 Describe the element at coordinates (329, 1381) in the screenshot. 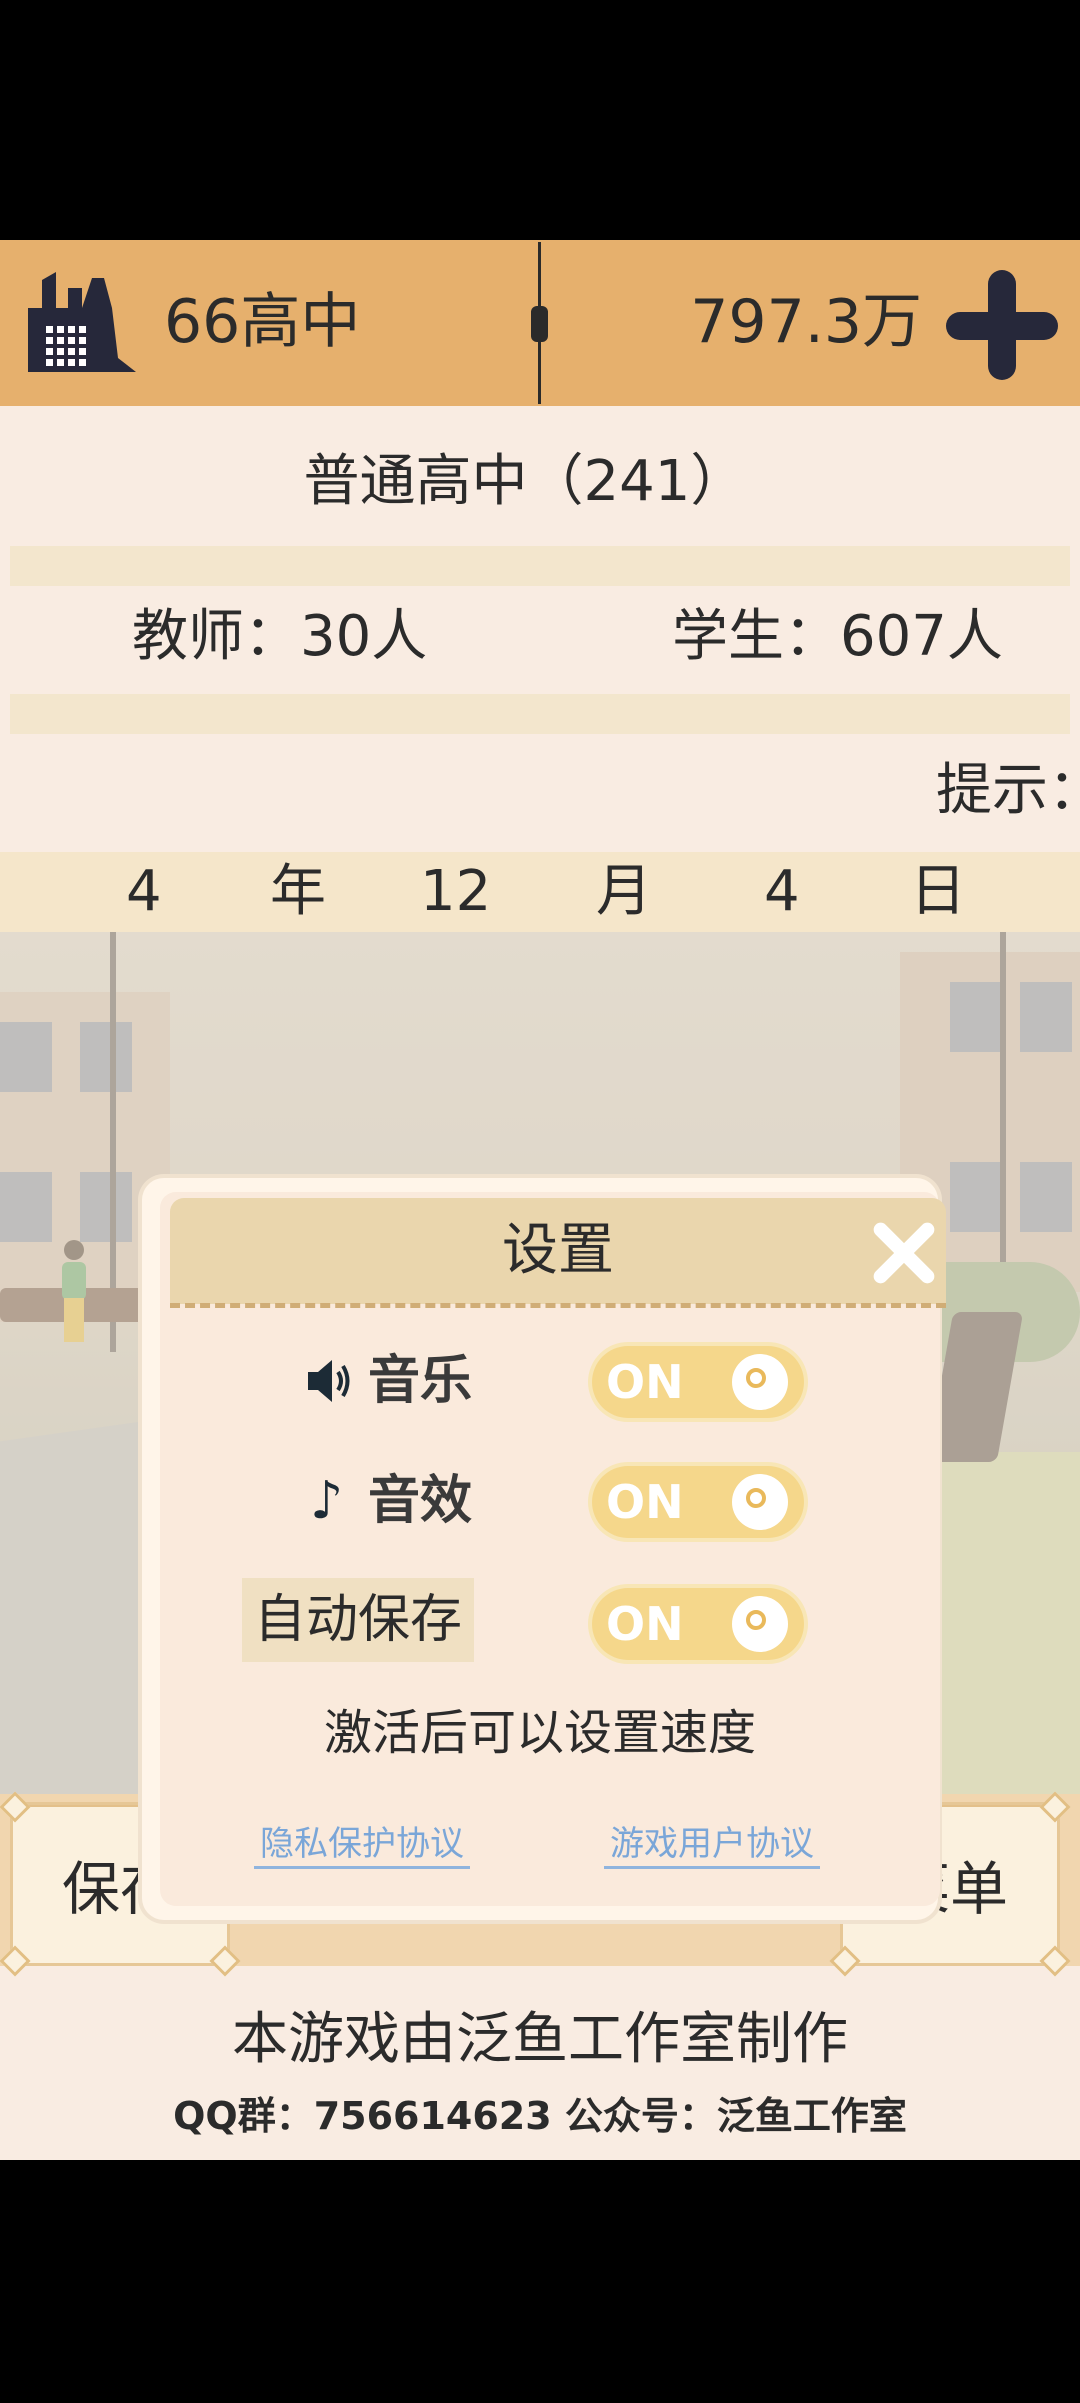

I see `speaker-icon` at that location.